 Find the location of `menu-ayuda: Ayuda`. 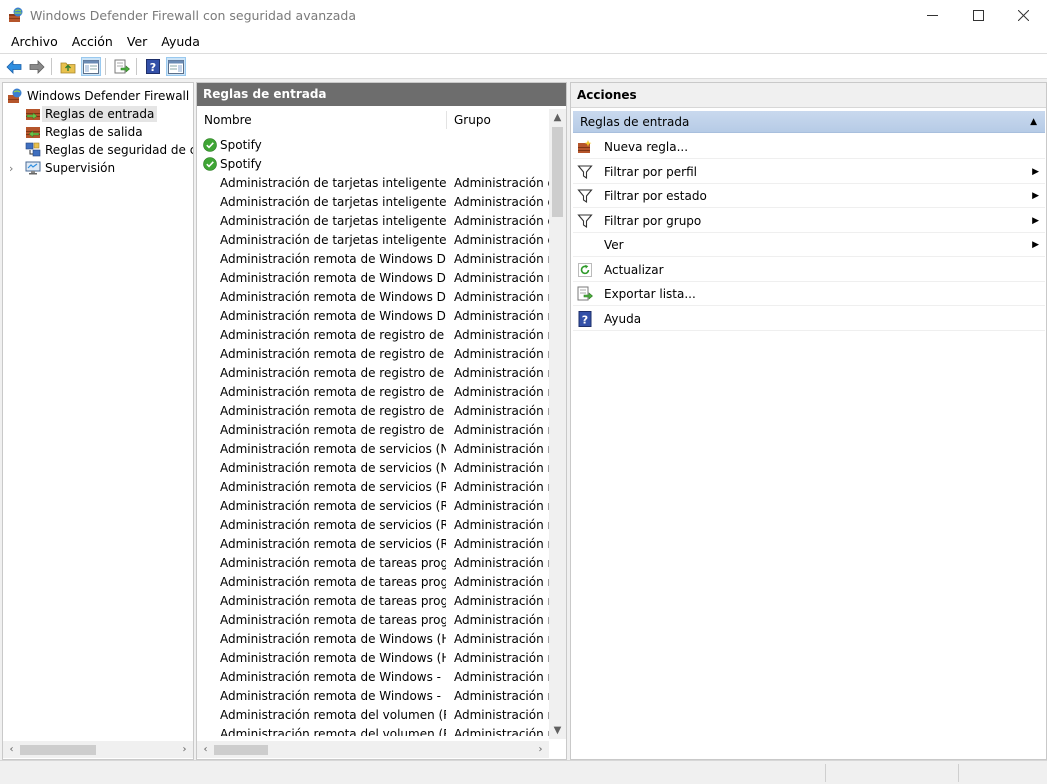

menu-ayuda: Ayuda is located at coordinates (180, 42).